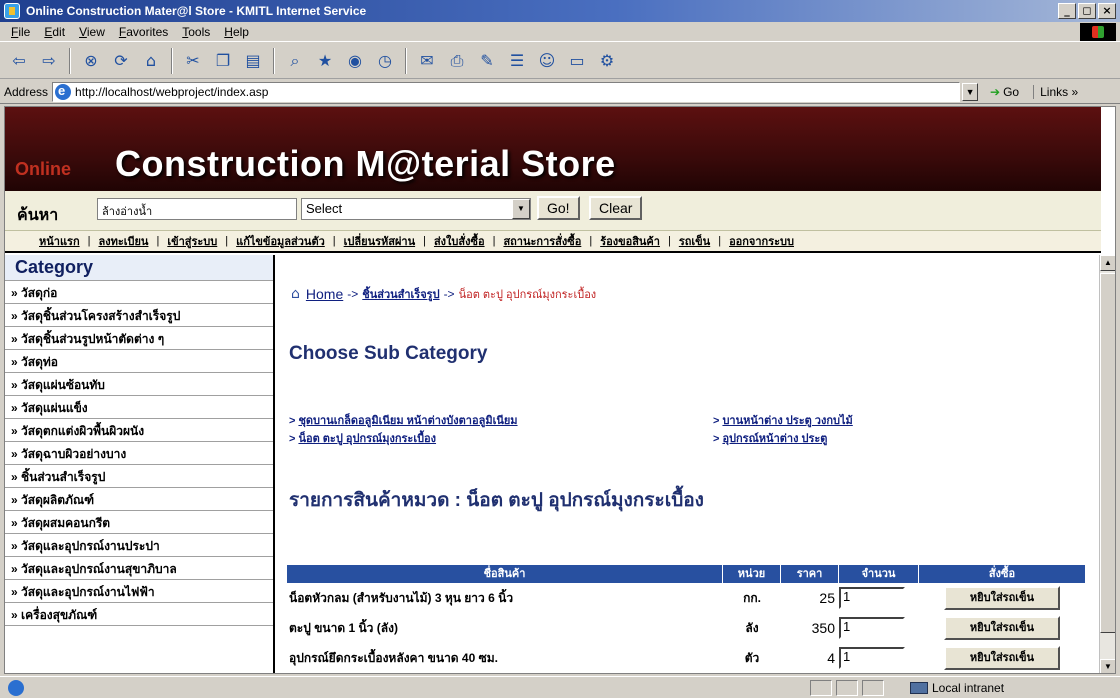  I want to click on menu-help: Help, so click(236, 32).